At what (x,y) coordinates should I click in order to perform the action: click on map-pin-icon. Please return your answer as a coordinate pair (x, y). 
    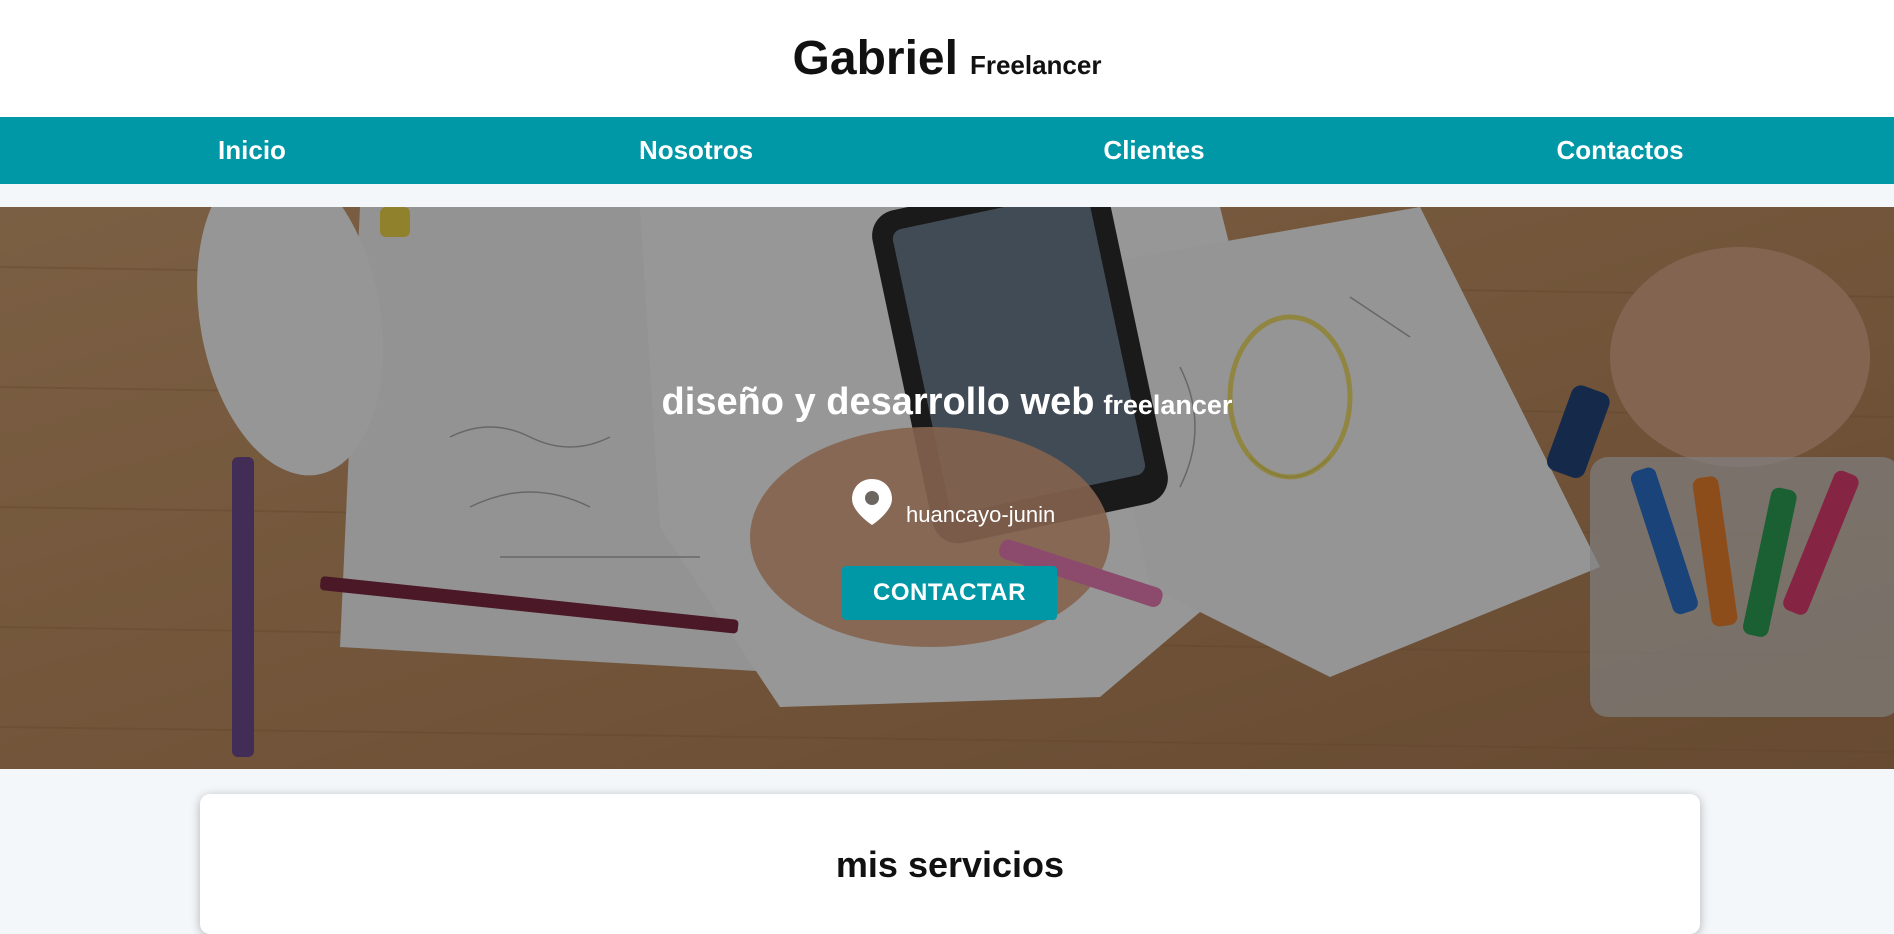
    Looking at the image, I should click on (872, 504).